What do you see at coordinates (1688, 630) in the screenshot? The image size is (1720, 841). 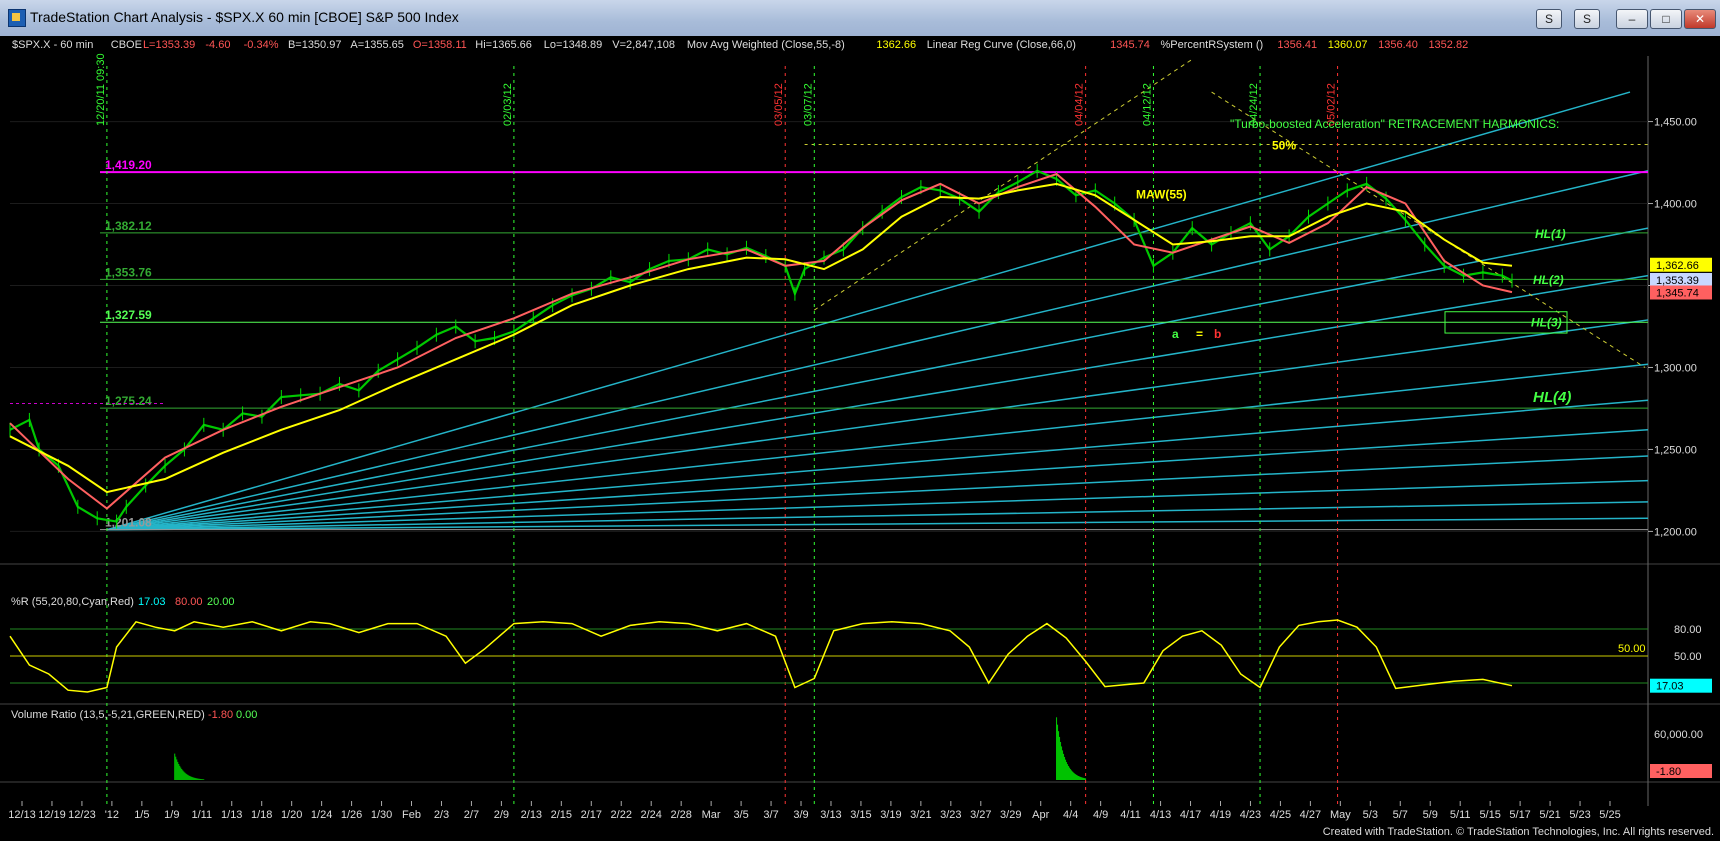 I see `pr-tick-label: 80.00` at bounding box center [1688, 630].